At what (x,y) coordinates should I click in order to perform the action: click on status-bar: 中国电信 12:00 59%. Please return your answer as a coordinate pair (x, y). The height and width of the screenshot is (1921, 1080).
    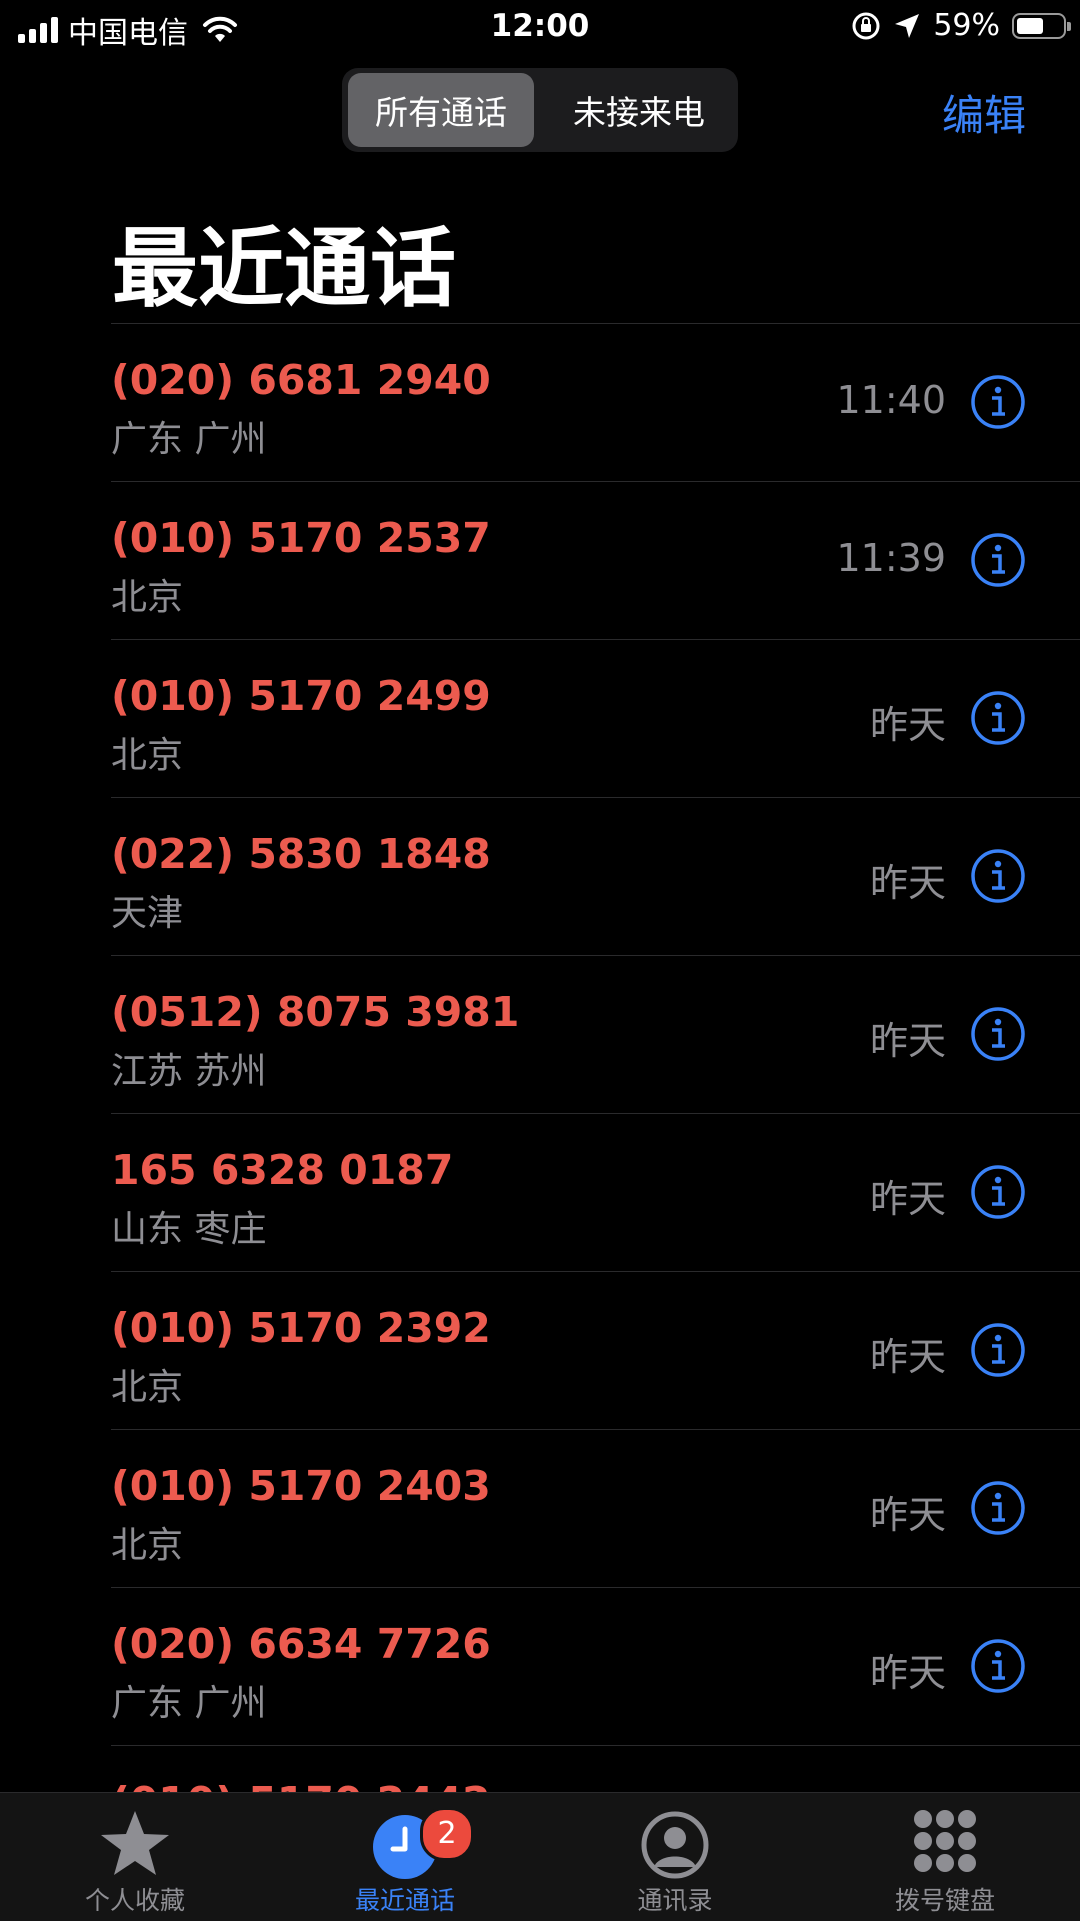
    Looking at the image, I should click on (540, 28).